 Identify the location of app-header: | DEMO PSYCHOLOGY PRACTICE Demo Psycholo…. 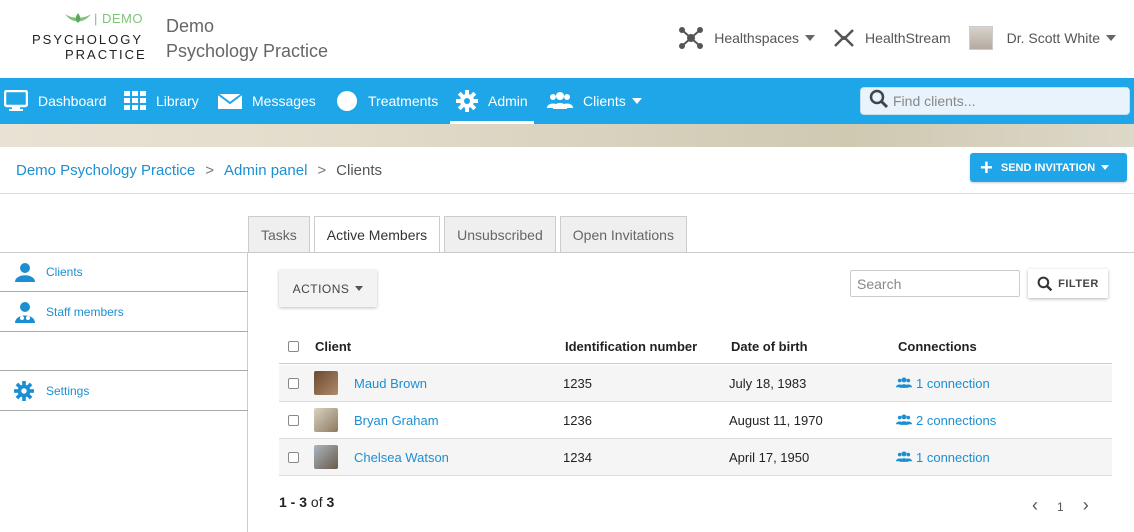
(567, 39).